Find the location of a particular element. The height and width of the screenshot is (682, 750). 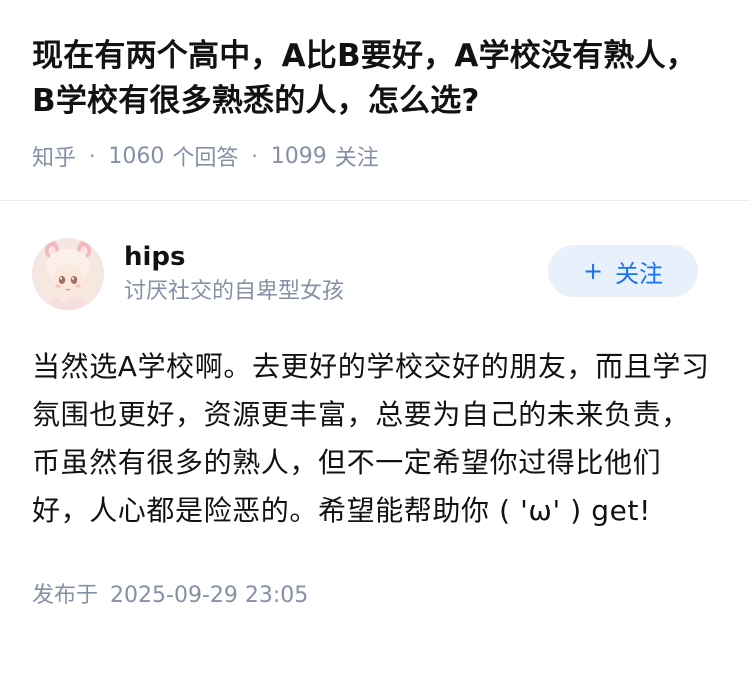

follow-button: + 关注 is located at coordinates (623, 271).